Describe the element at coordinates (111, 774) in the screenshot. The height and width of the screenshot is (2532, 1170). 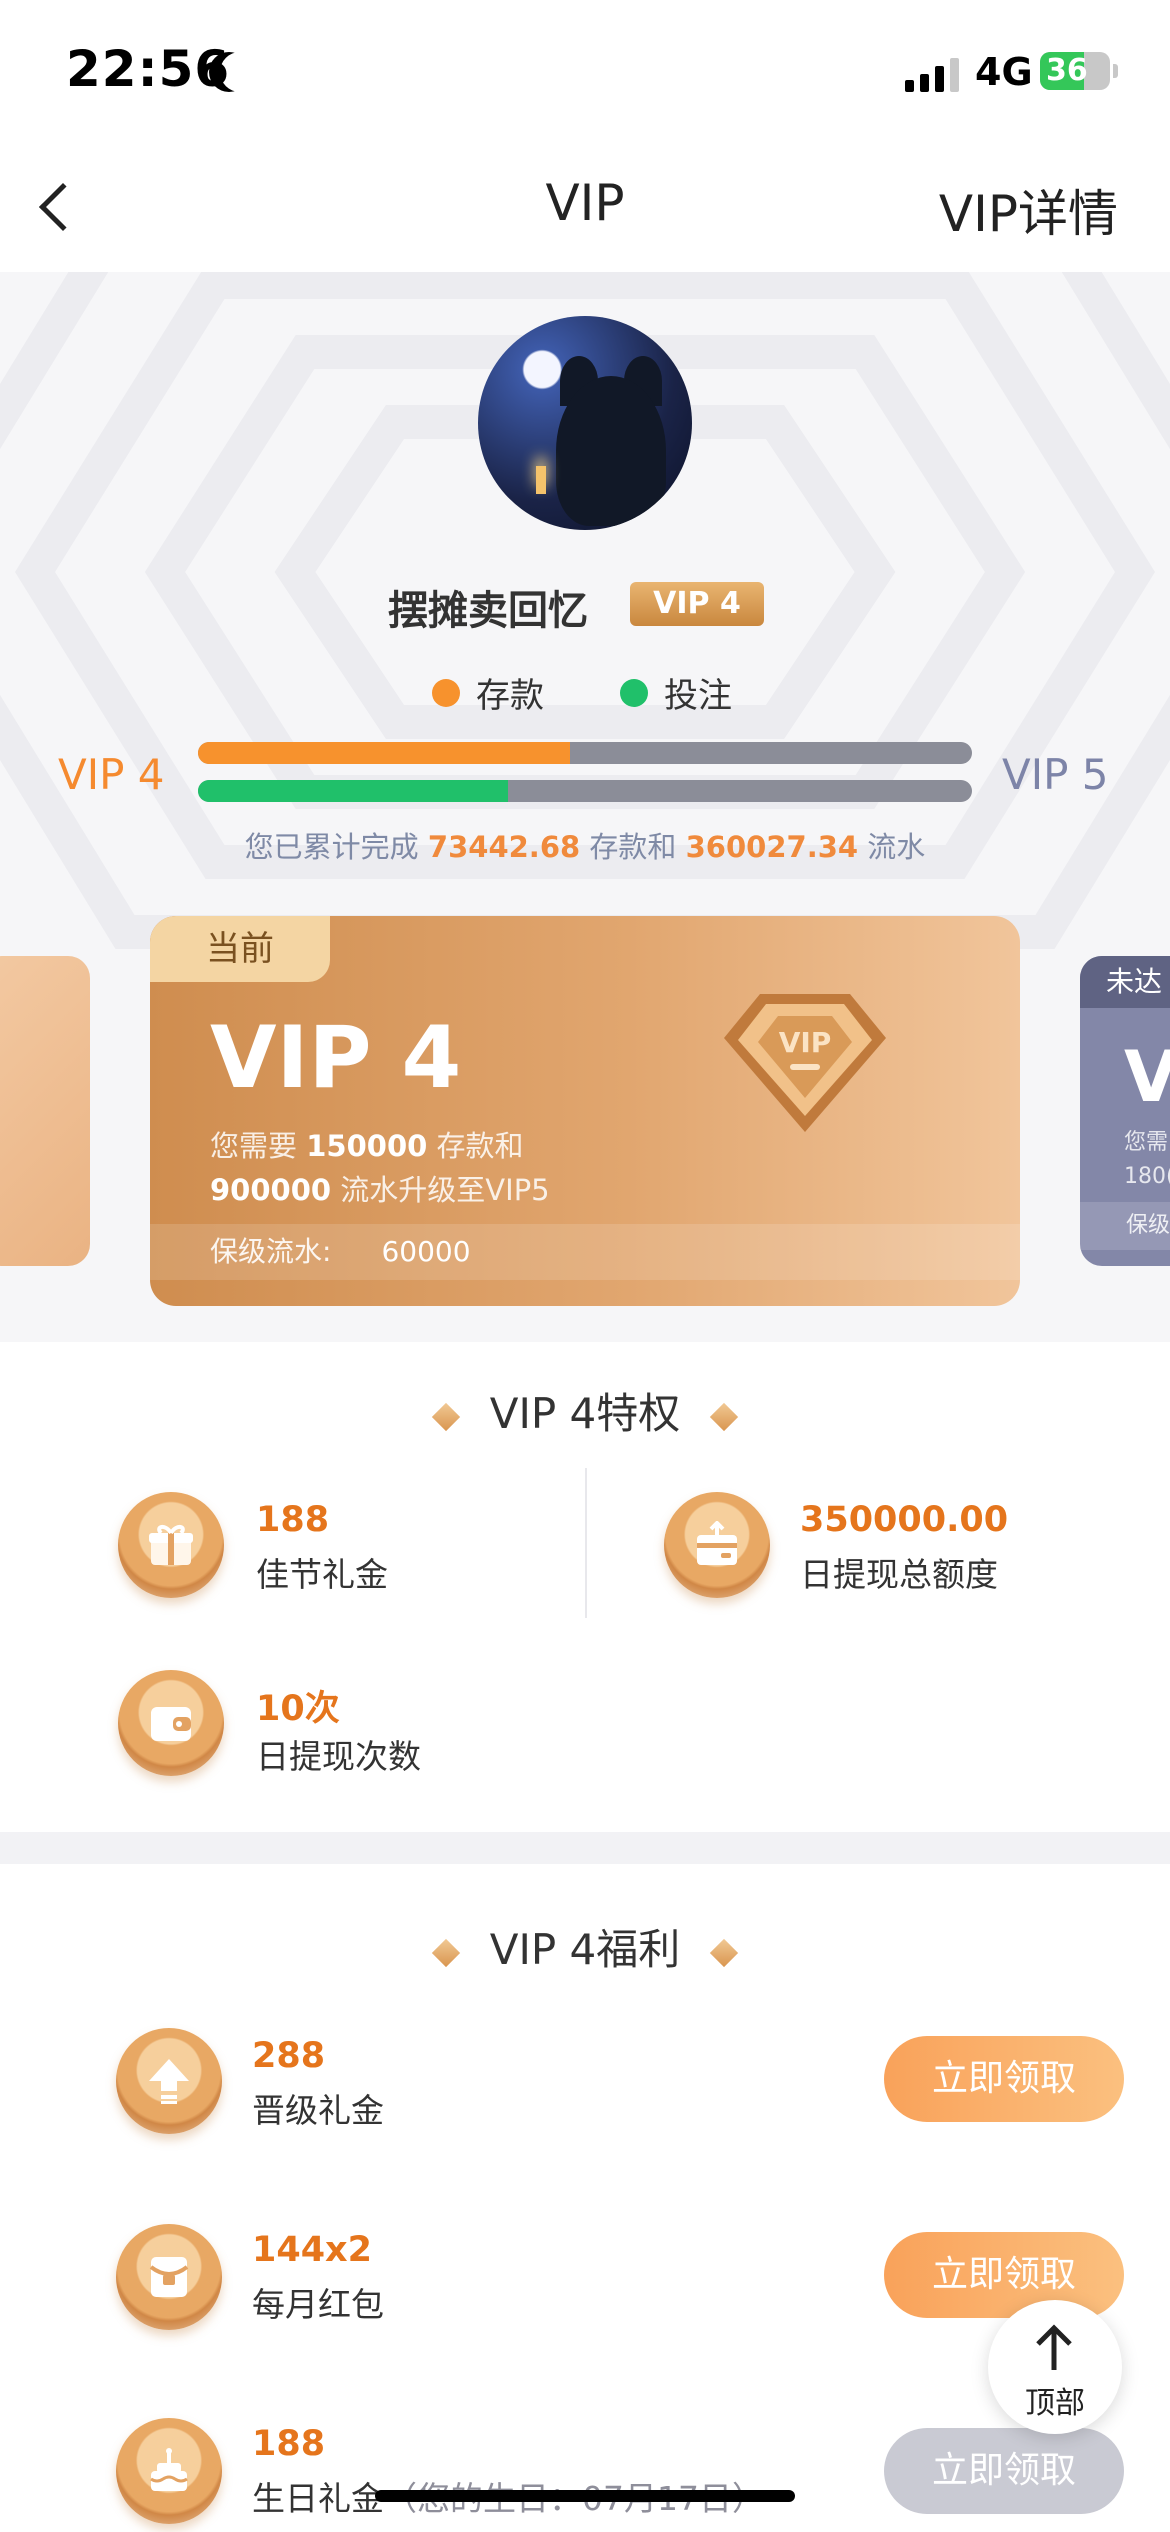
I see `current-level-label: VIP 4` at that location.